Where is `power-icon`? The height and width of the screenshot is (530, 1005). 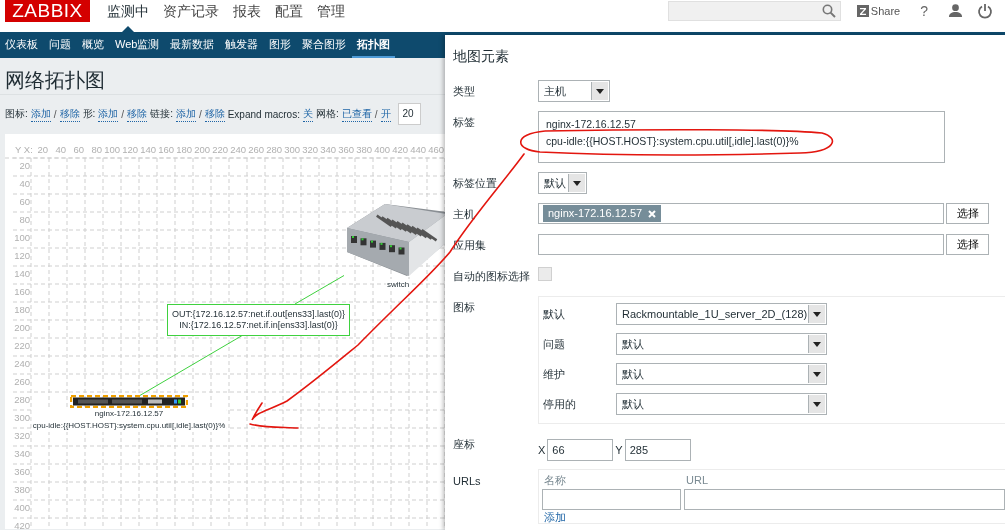 power-icon is located at coordinates (985, 10).